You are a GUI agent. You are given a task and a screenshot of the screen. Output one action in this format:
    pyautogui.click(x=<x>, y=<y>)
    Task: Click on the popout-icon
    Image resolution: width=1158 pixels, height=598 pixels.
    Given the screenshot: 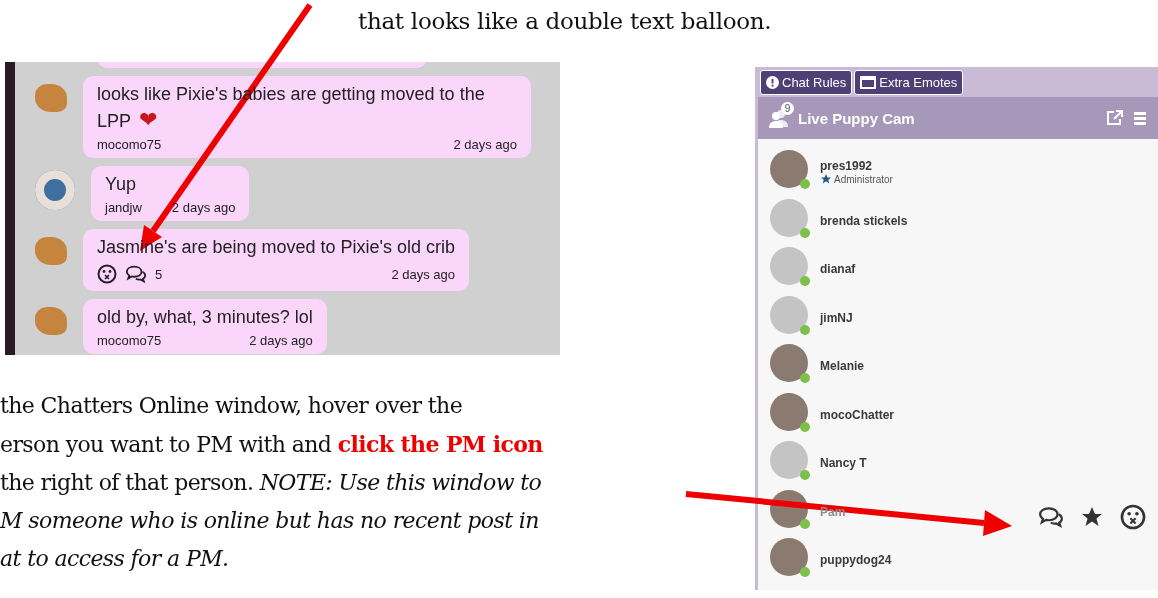 What is the action you would take?
    pyautogui.click(x=1115, y=118)
    